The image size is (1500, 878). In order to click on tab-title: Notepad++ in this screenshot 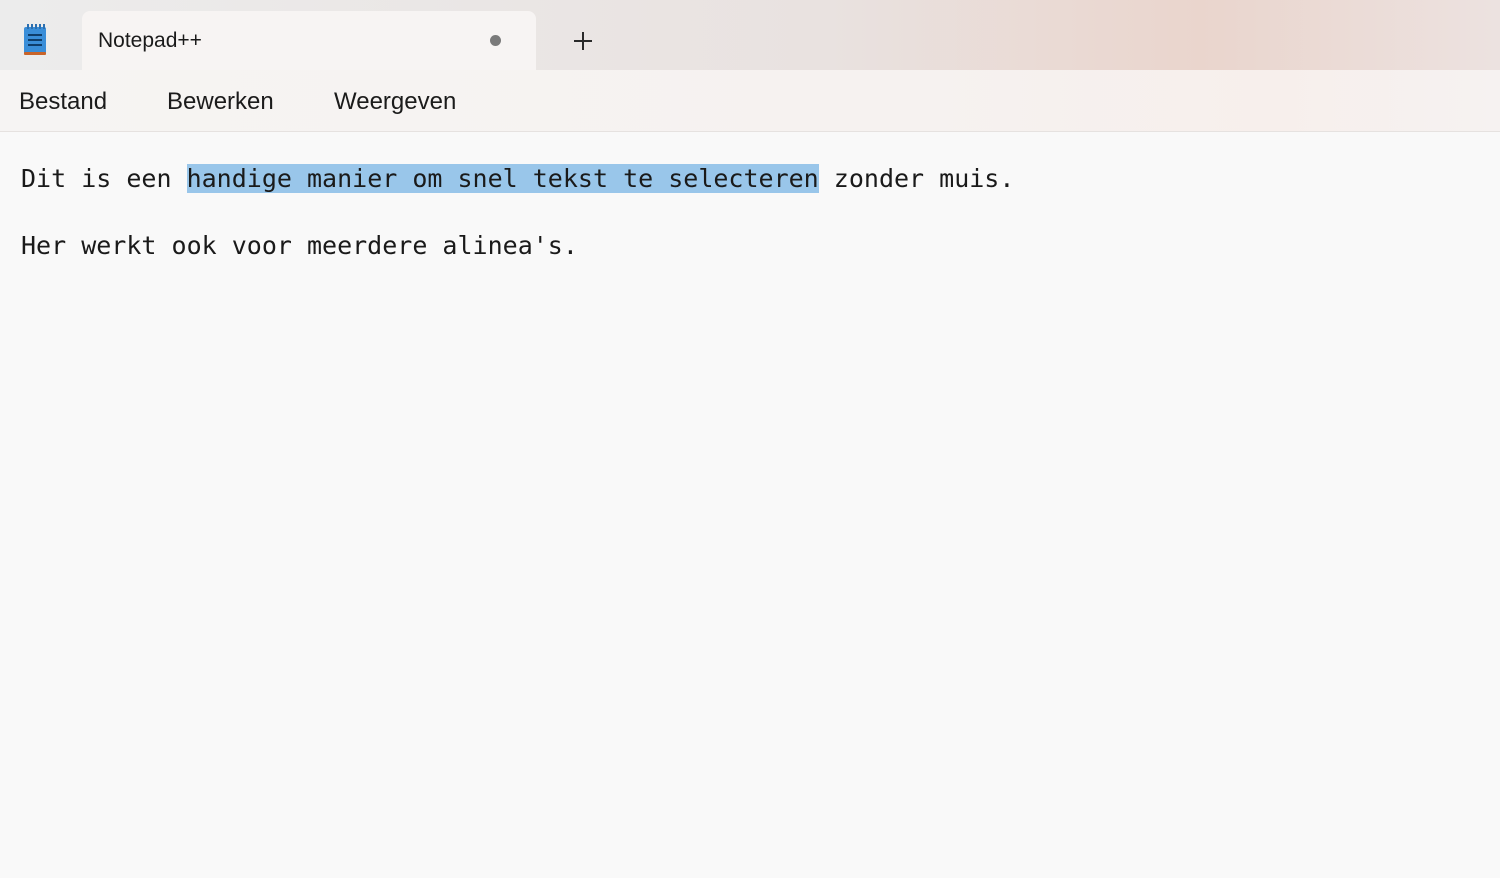, I will do `click(150, 40)`.